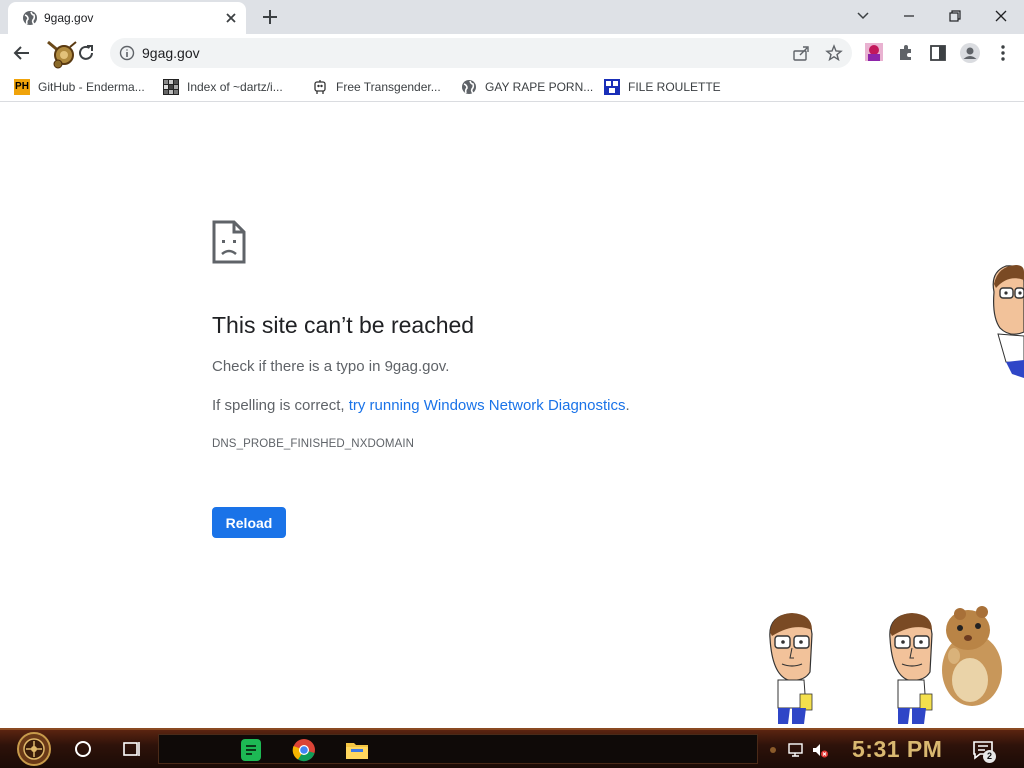  Describe the element at coordinates (955, 16) in the screenshot. I see `restore-icon` at that location.